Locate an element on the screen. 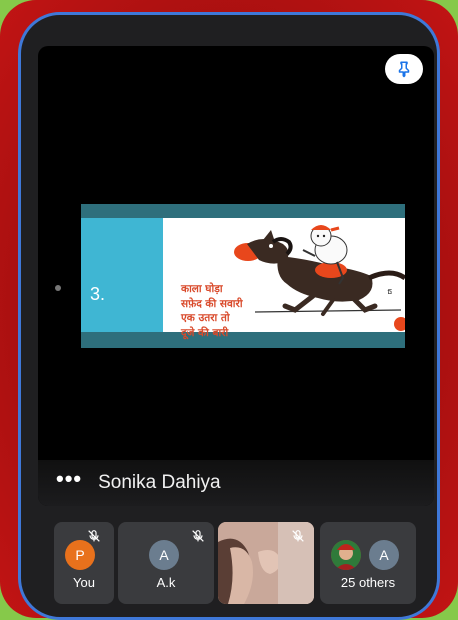 Image resolution: width=458 pixels, height=620 pixels. slide-number-panel: 3. is located at coordinates (122, 275).